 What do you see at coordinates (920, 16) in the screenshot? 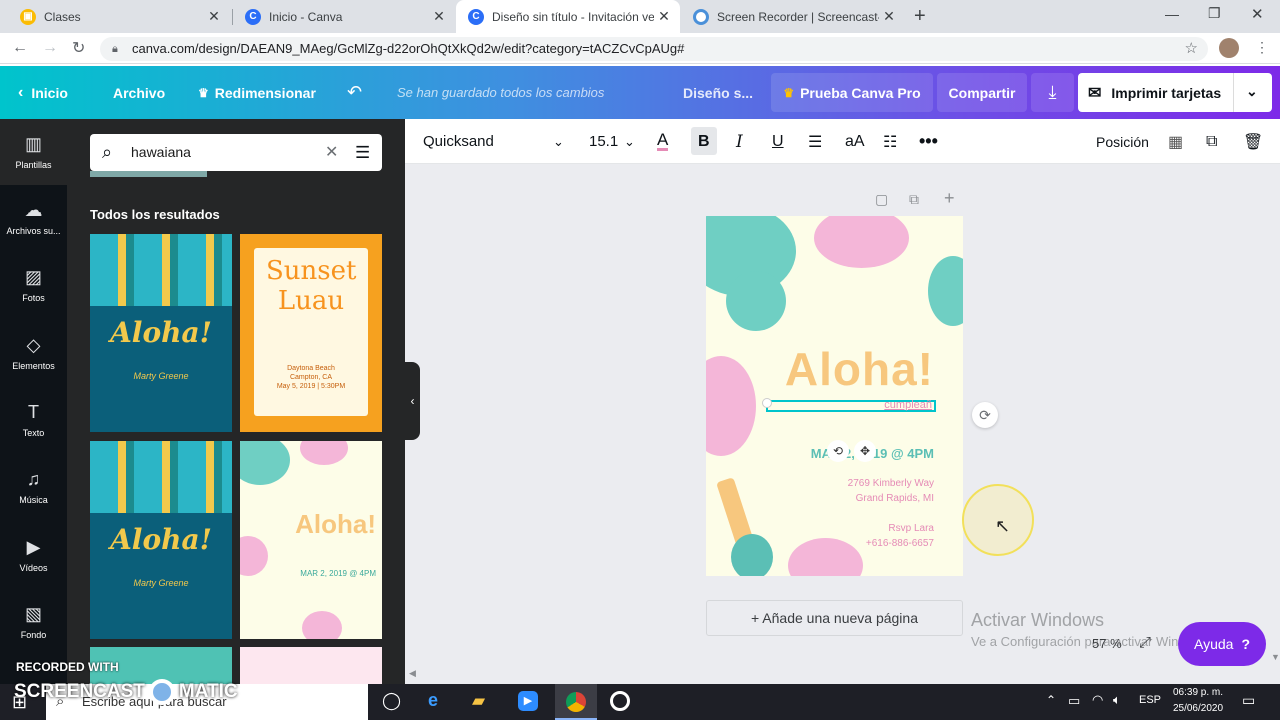
I see `new-tab-button: +` at bounding box center [920, 16].